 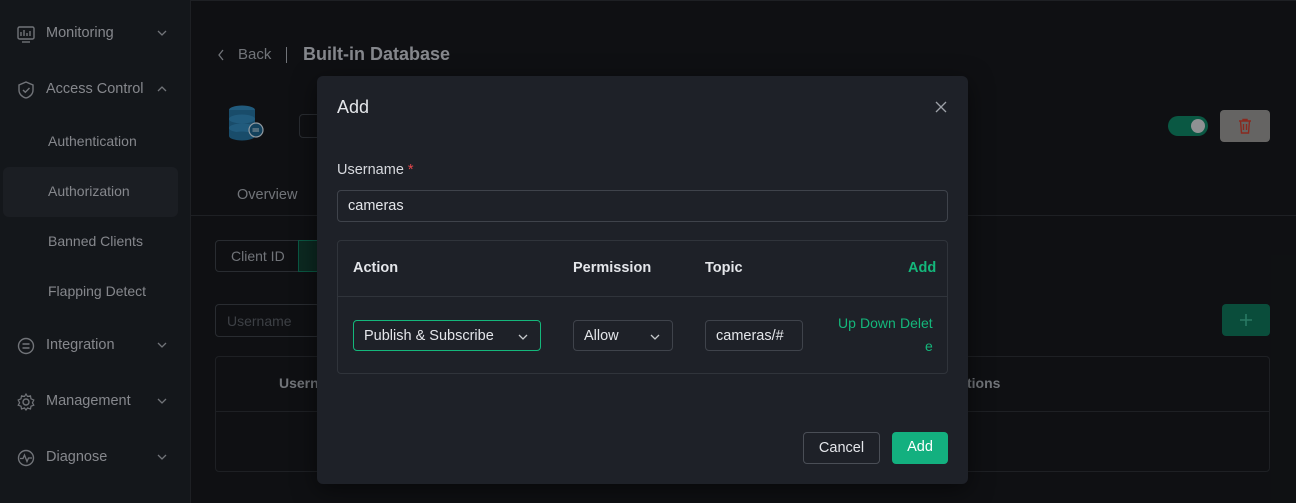 I want to click on move-down-link: Down, so click(x=878, y=323).